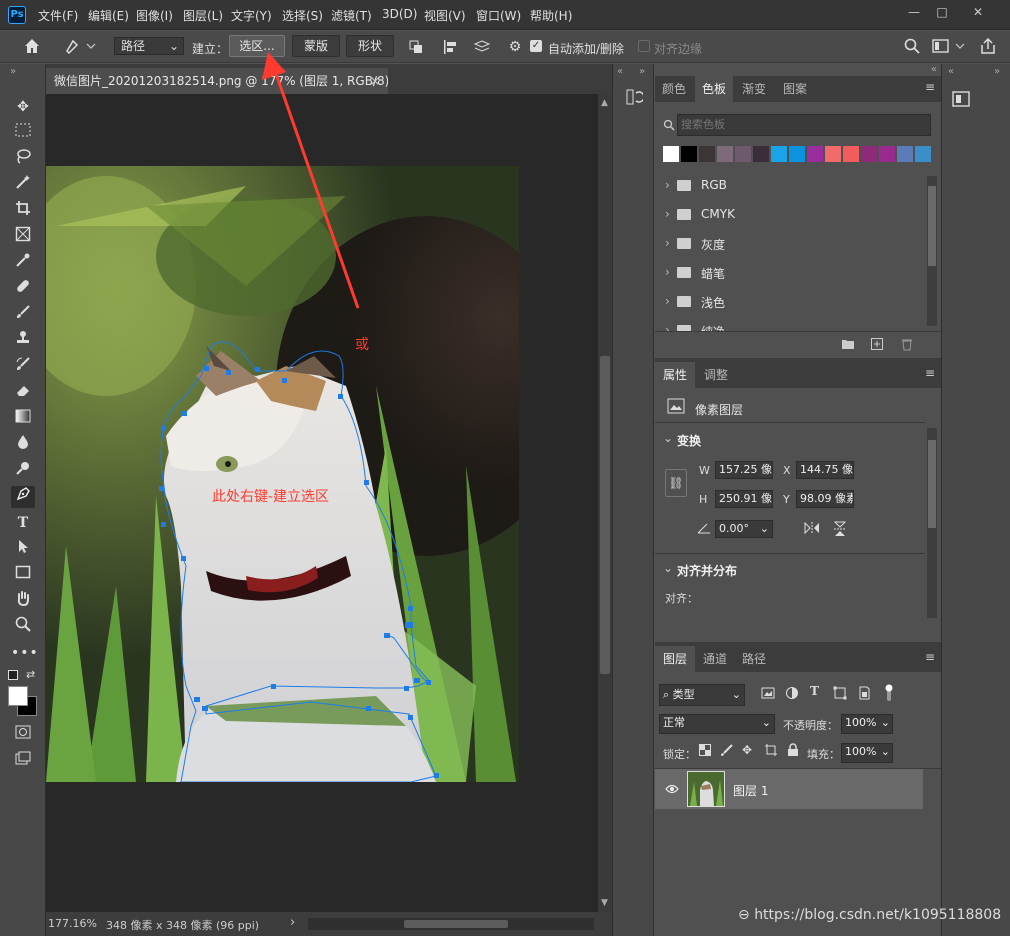 This screenshot has width=1010, height=936. What do you see at coordinates (154, 15) in the screenshot?
I see `menu-image: 图像(I)` at bounding box center [154, 15].